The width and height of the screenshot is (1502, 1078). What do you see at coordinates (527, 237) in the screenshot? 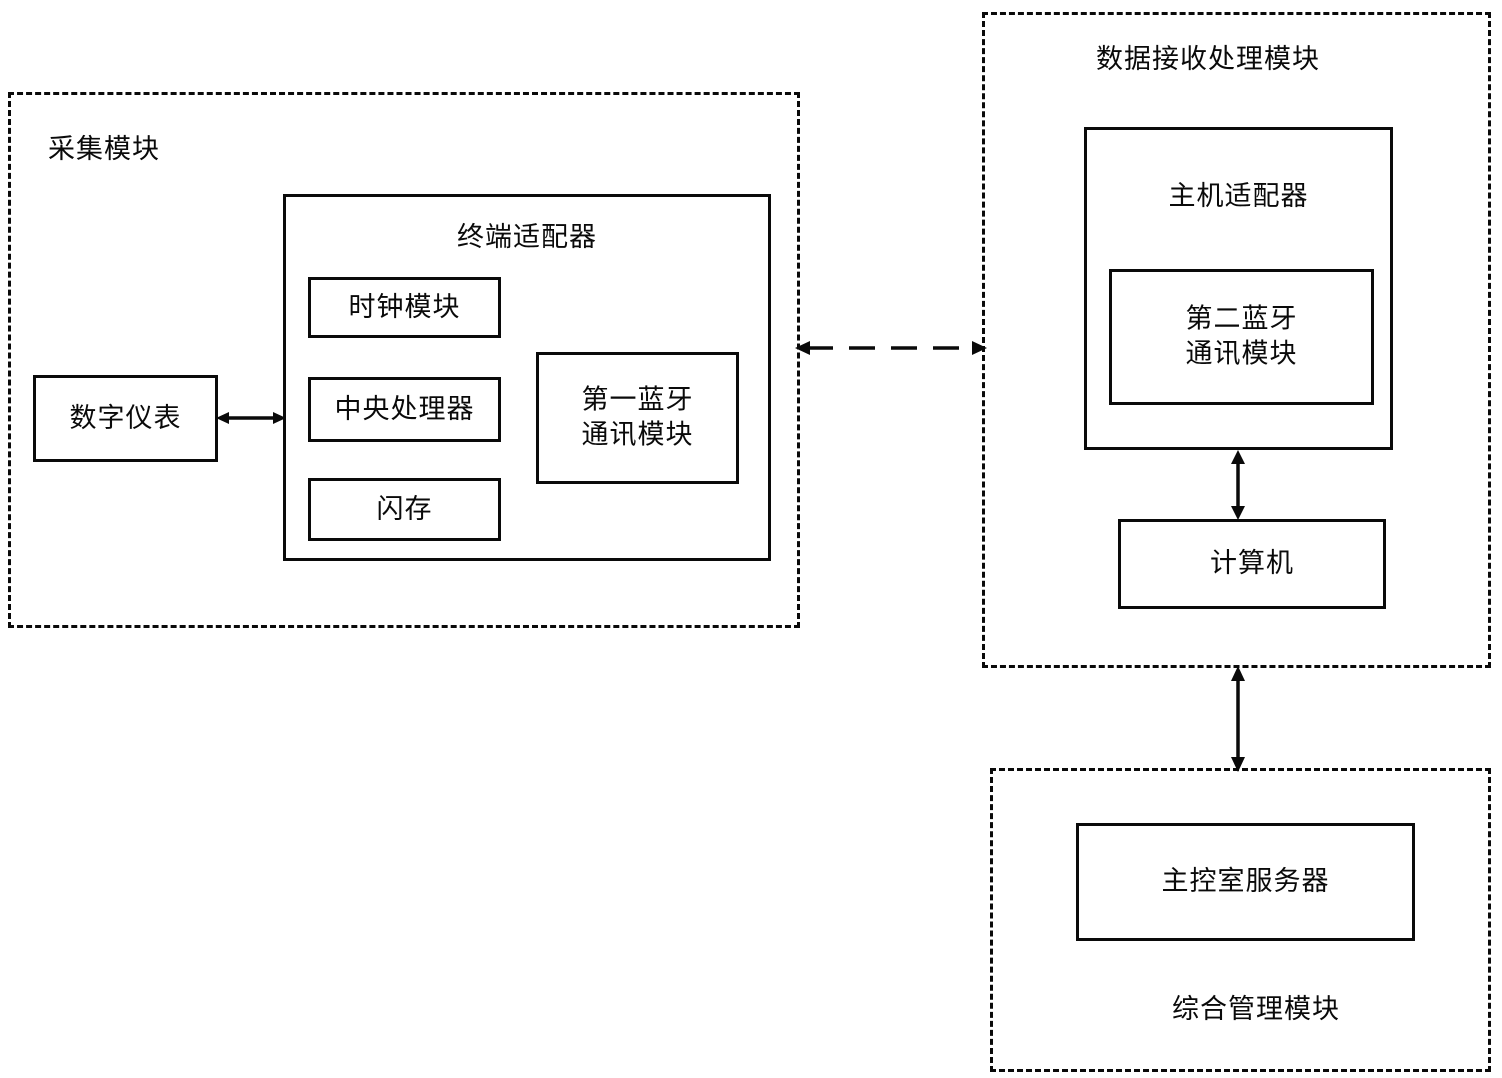
I see `terminal-adapter-title: 终端适配器` at bounding box center [527, 237].